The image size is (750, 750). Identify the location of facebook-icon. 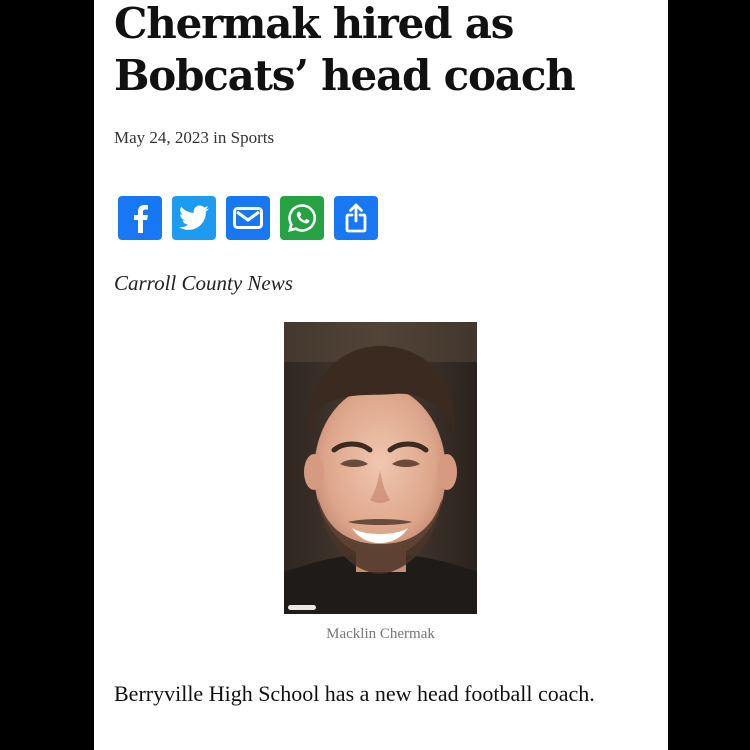
(141, 219).